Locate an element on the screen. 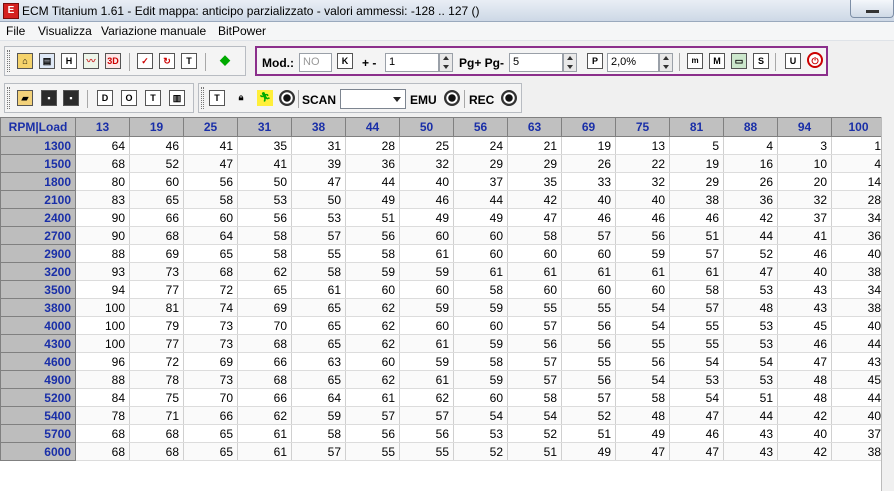  row-header-rpm: 2700 is located at coordinates (38, 235).